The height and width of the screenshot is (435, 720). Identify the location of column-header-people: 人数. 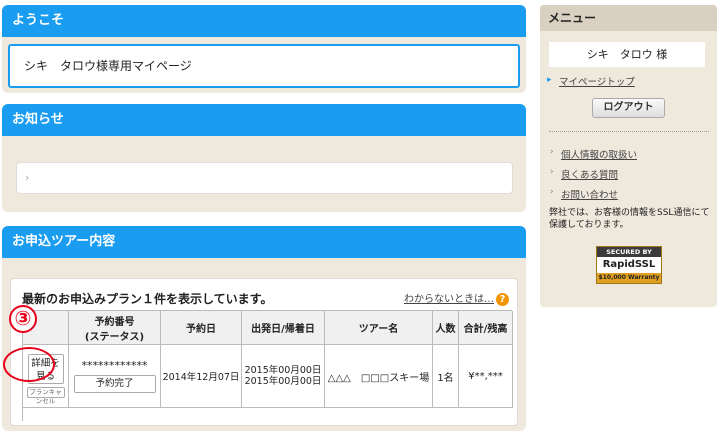
(446, 328).